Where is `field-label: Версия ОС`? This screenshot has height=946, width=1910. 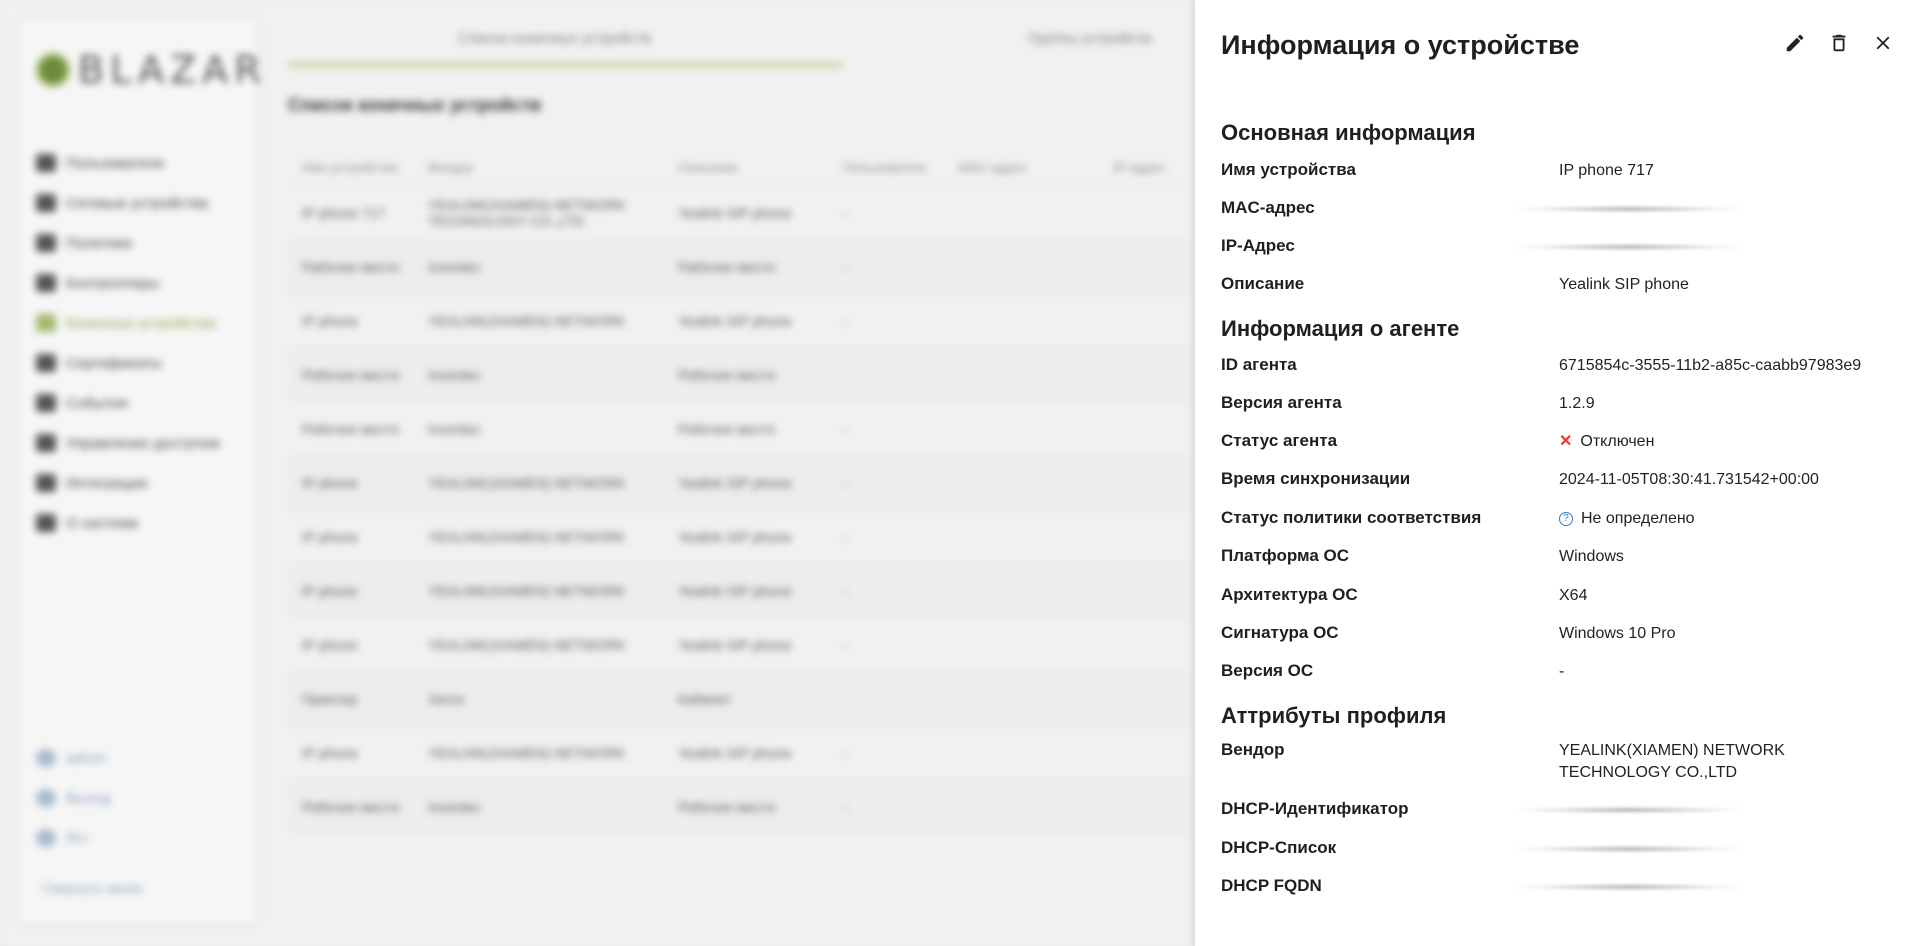 field-label: Версия ОС is located at coordinates (1267, 670).